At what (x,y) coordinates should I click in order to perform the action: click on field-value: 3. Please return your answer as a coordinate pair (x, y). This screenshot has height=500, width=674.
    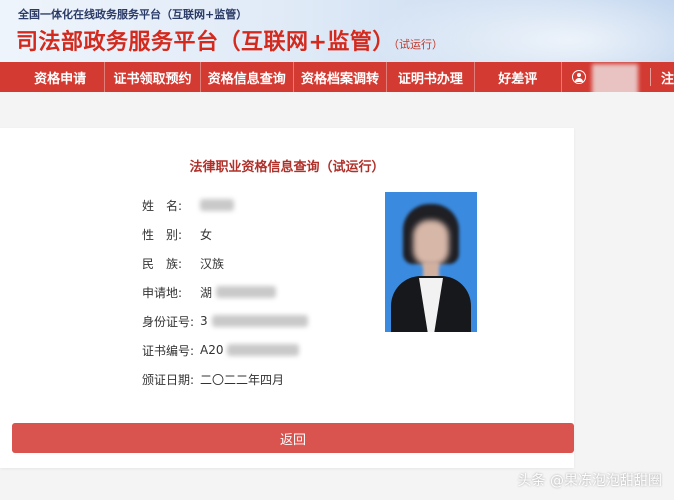
    Looking at the image, I should click on (204, 321).